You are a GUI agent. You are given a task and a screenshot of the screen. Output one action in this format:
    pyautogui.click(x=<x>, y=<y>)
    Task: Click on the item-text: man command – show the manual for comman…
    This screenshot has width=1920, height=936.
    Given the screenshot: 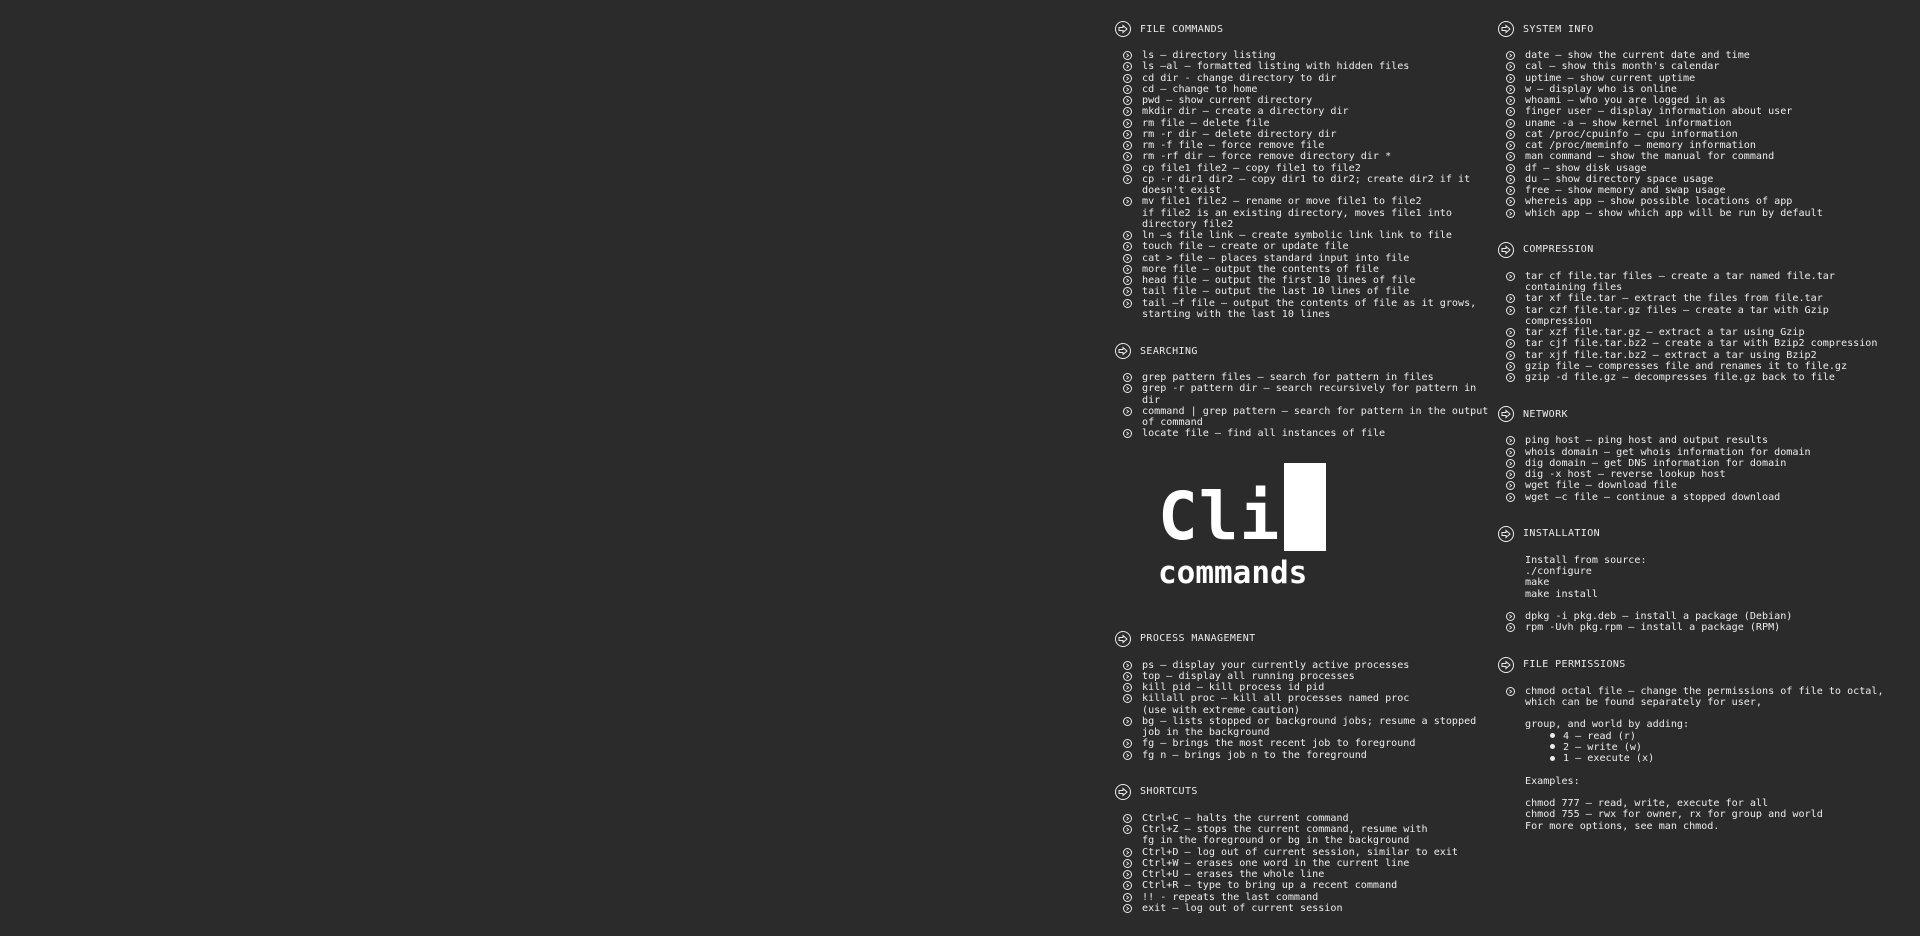 What is the action you would take?
    pyautogui.click(x=1650, y=157)
    